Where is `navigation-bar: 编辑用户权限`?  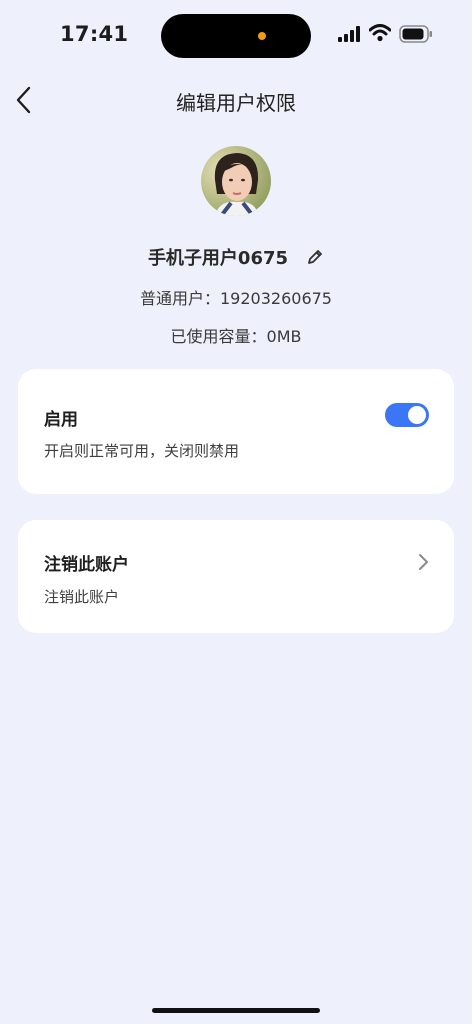
navigation-bar: 编辑用户权限 is located at coordinates (236, 100).